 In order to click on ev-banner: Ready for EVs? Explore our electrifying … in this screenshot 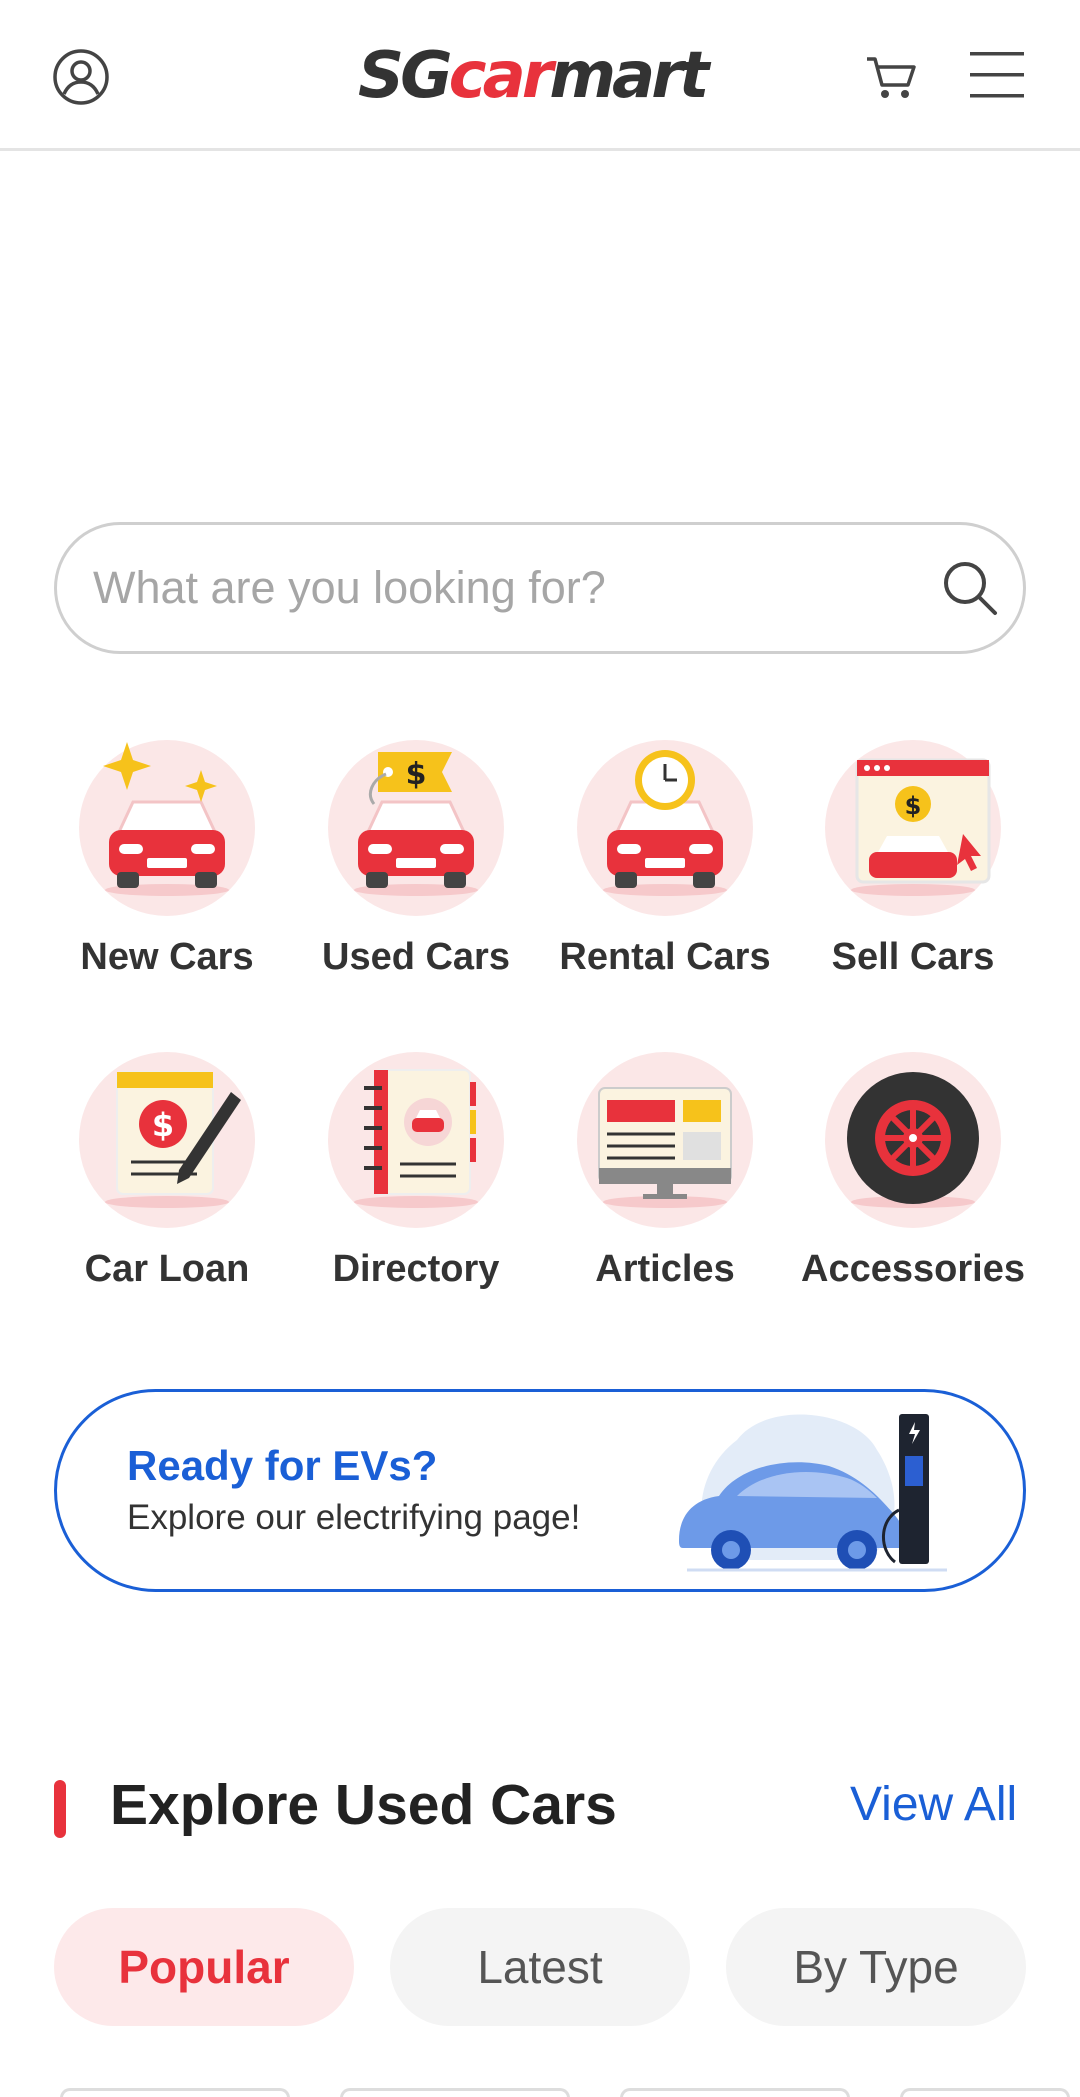, I will do `click(540, 1490)`.